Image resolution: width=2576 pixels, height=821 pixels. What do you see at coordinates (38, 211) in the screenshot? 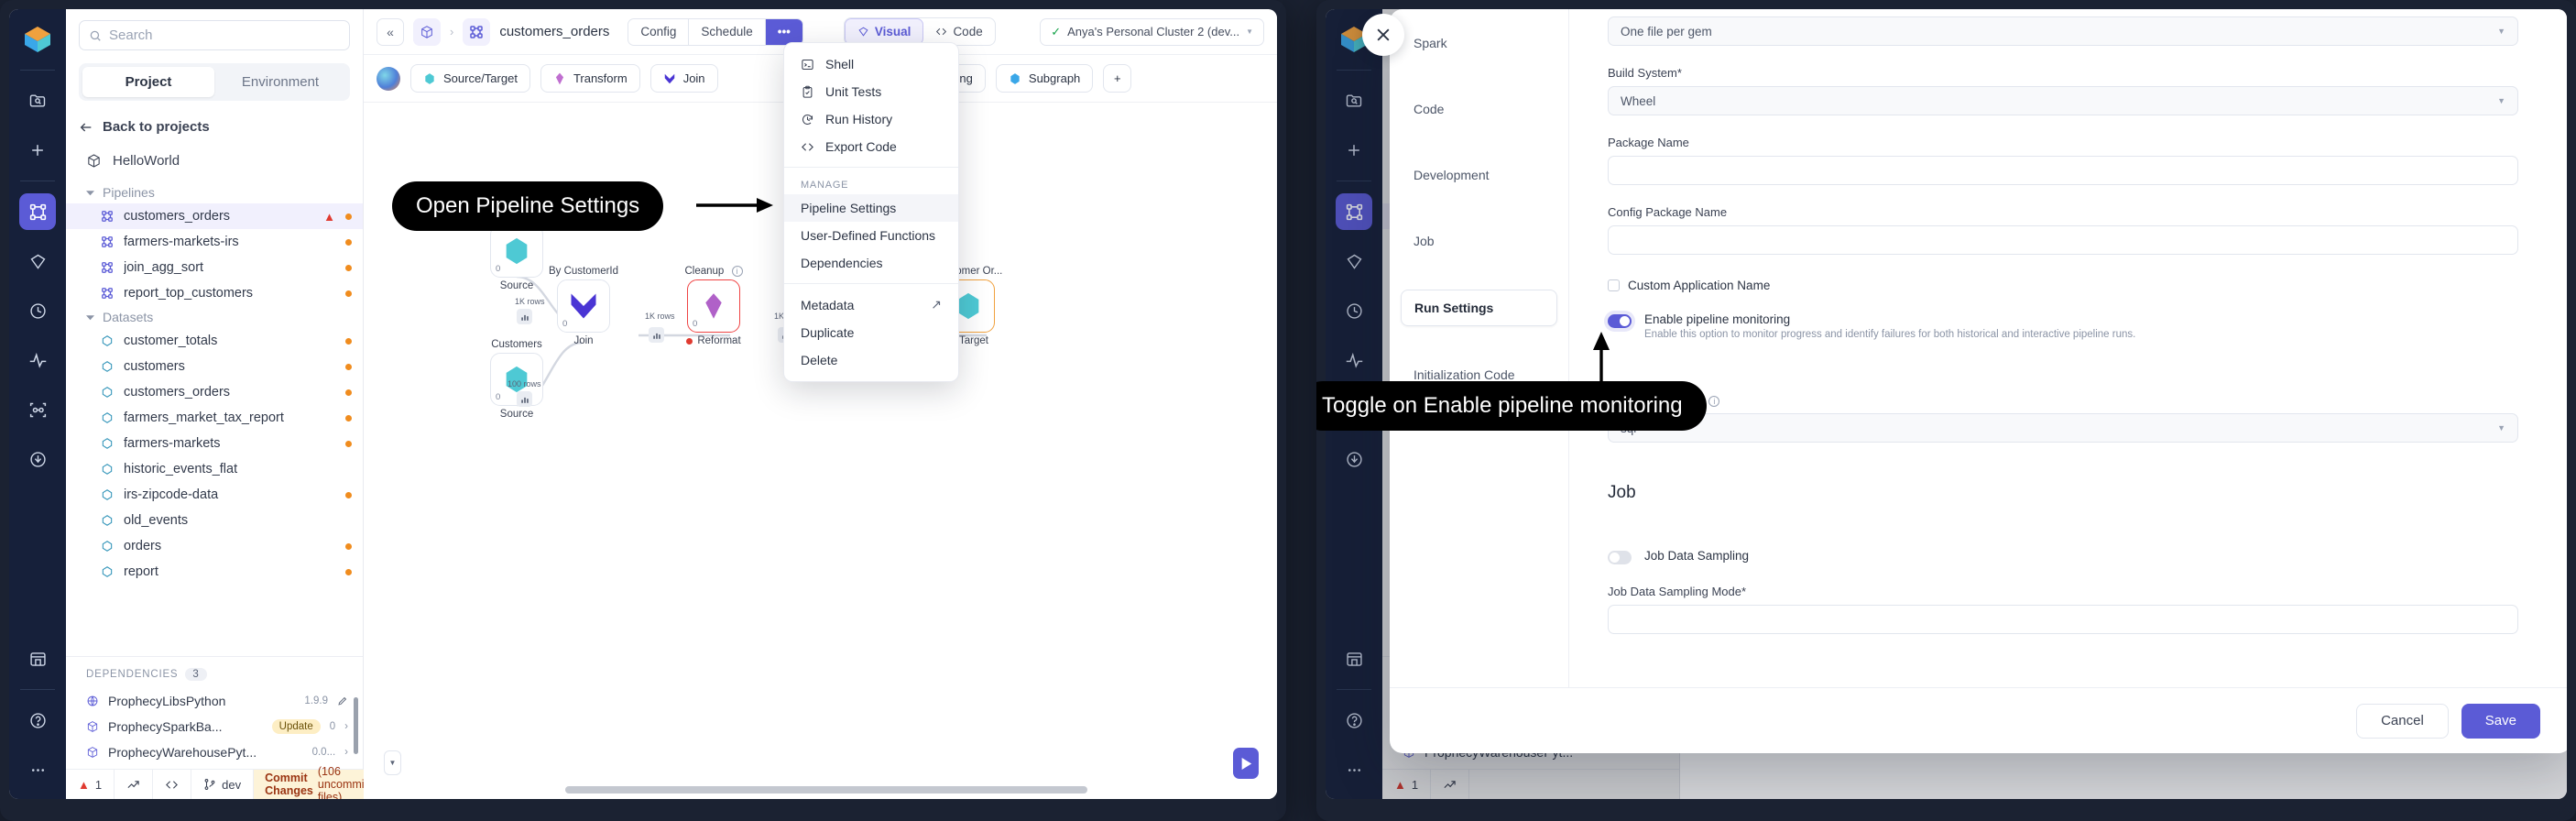
I see `pipeline-icon` at bounding box center [38, 211].